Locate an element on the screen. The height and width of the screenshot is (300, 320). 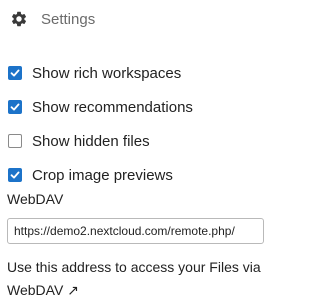
checkbox-show-rich-workspaces is located at coordinates (15, 73).